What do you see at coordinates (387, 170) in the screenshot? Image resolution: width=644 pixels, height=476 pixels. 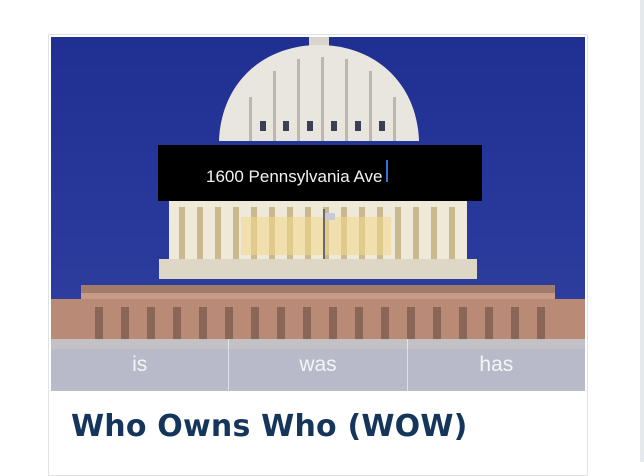 I see `text-caret` at bounding box center [387, 170].